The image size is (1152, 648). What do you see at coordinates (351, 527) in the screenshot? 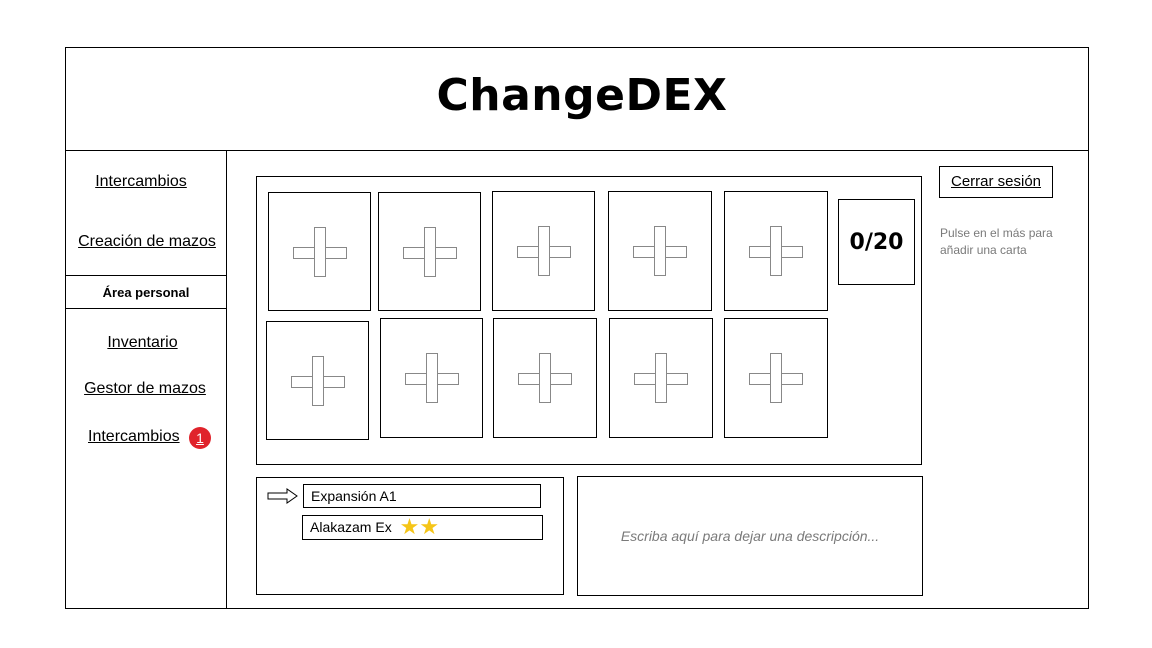
I see `card-name: Alakazam Ex` at bounding box center [351, 527].